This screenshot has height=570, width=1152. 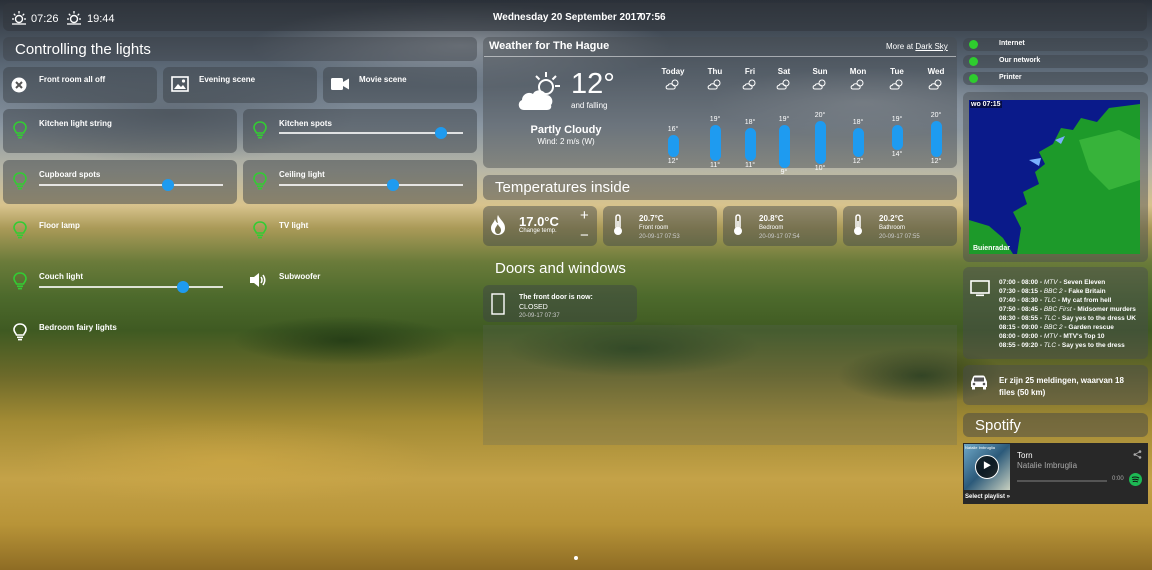 I want to click on tv-listing: 07:40 - 08:30 - TLC - My cat from hell, so click(x=1055, y=300).